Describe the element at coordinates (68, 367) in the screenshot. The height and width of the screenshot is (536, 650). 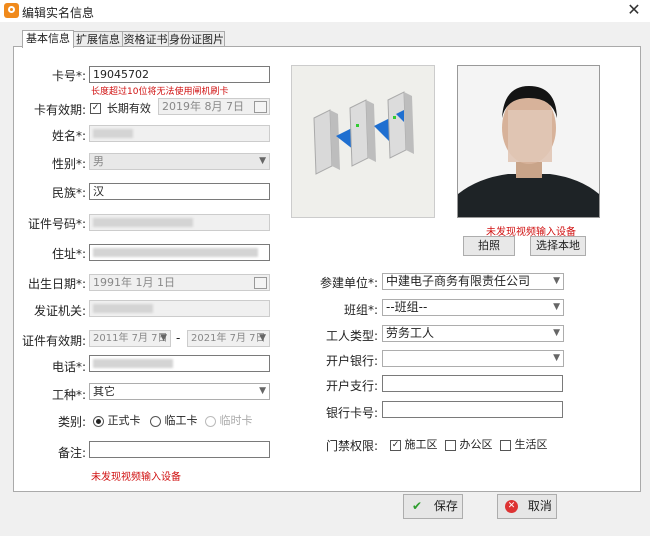
I see `phone-label: 电话*:` at that location.